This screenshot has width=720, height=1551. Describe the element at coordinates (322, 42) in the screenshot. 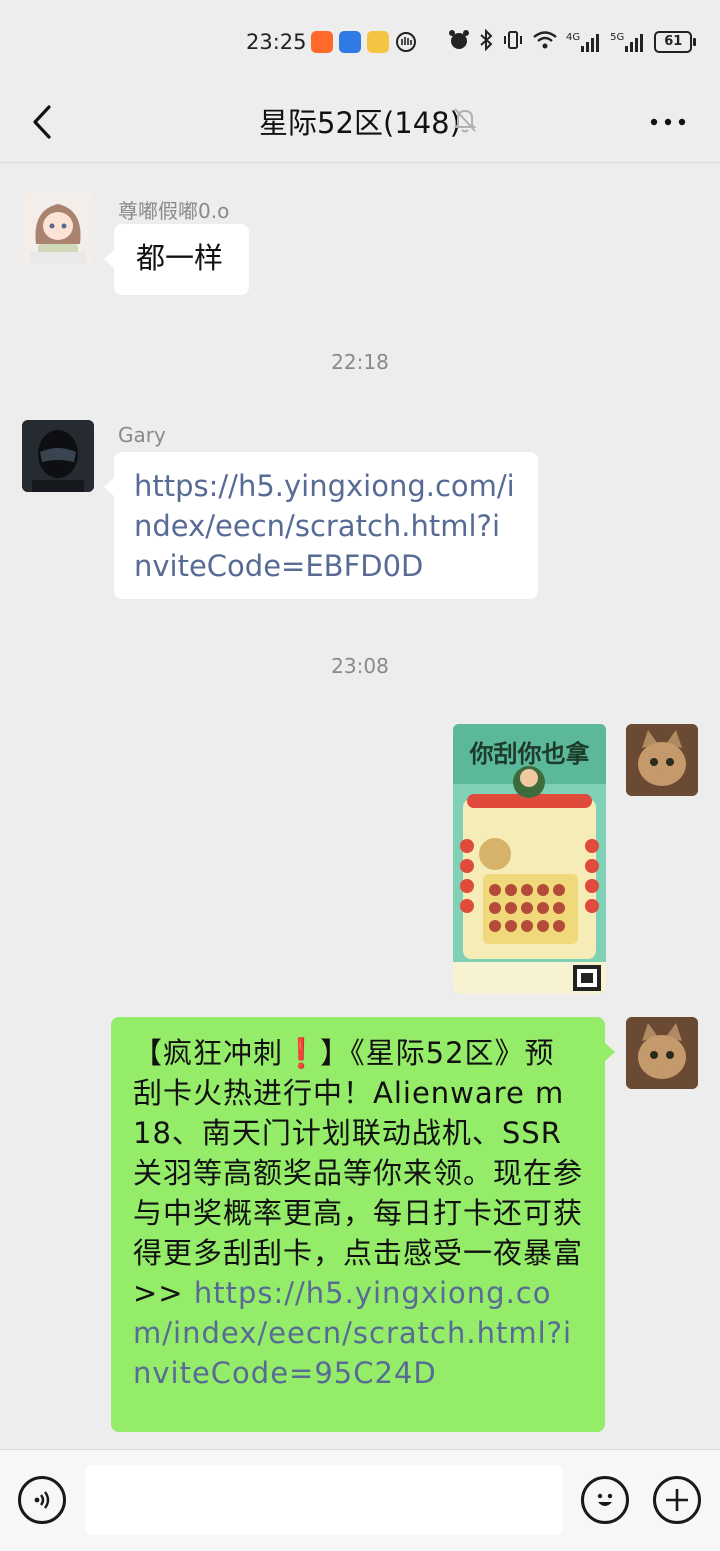

I see `taobao-app-icon` at that location.